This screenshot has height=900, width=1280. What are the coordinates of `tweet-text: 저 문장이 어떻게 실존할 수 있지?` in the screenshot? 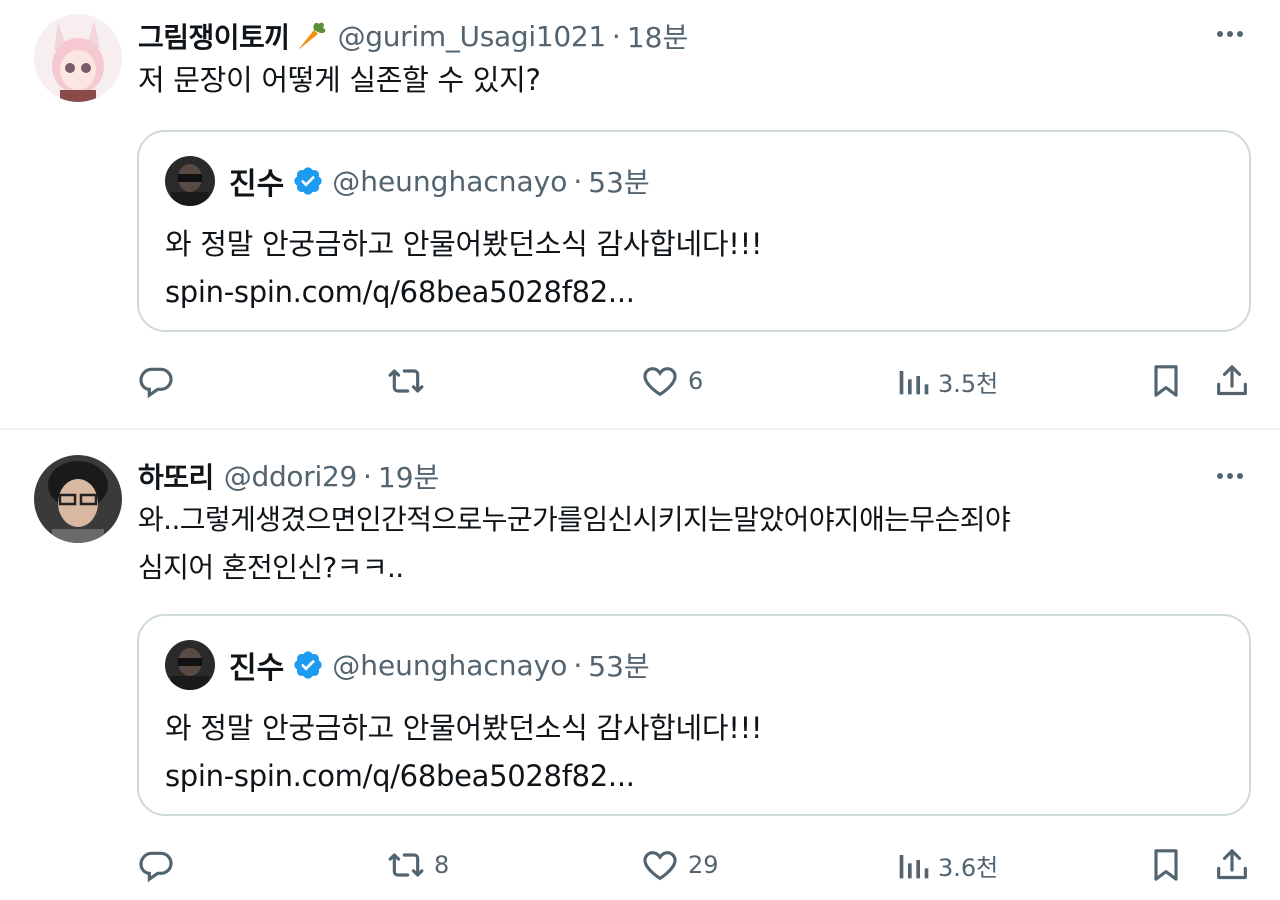 It's located at (339, 80).